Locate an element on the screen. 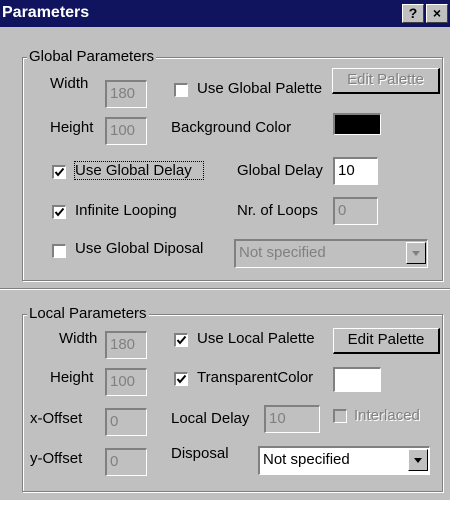 The height and width of the screenshot is (506, 450). interlaced-checkbox is located at coordinates (340, 416).